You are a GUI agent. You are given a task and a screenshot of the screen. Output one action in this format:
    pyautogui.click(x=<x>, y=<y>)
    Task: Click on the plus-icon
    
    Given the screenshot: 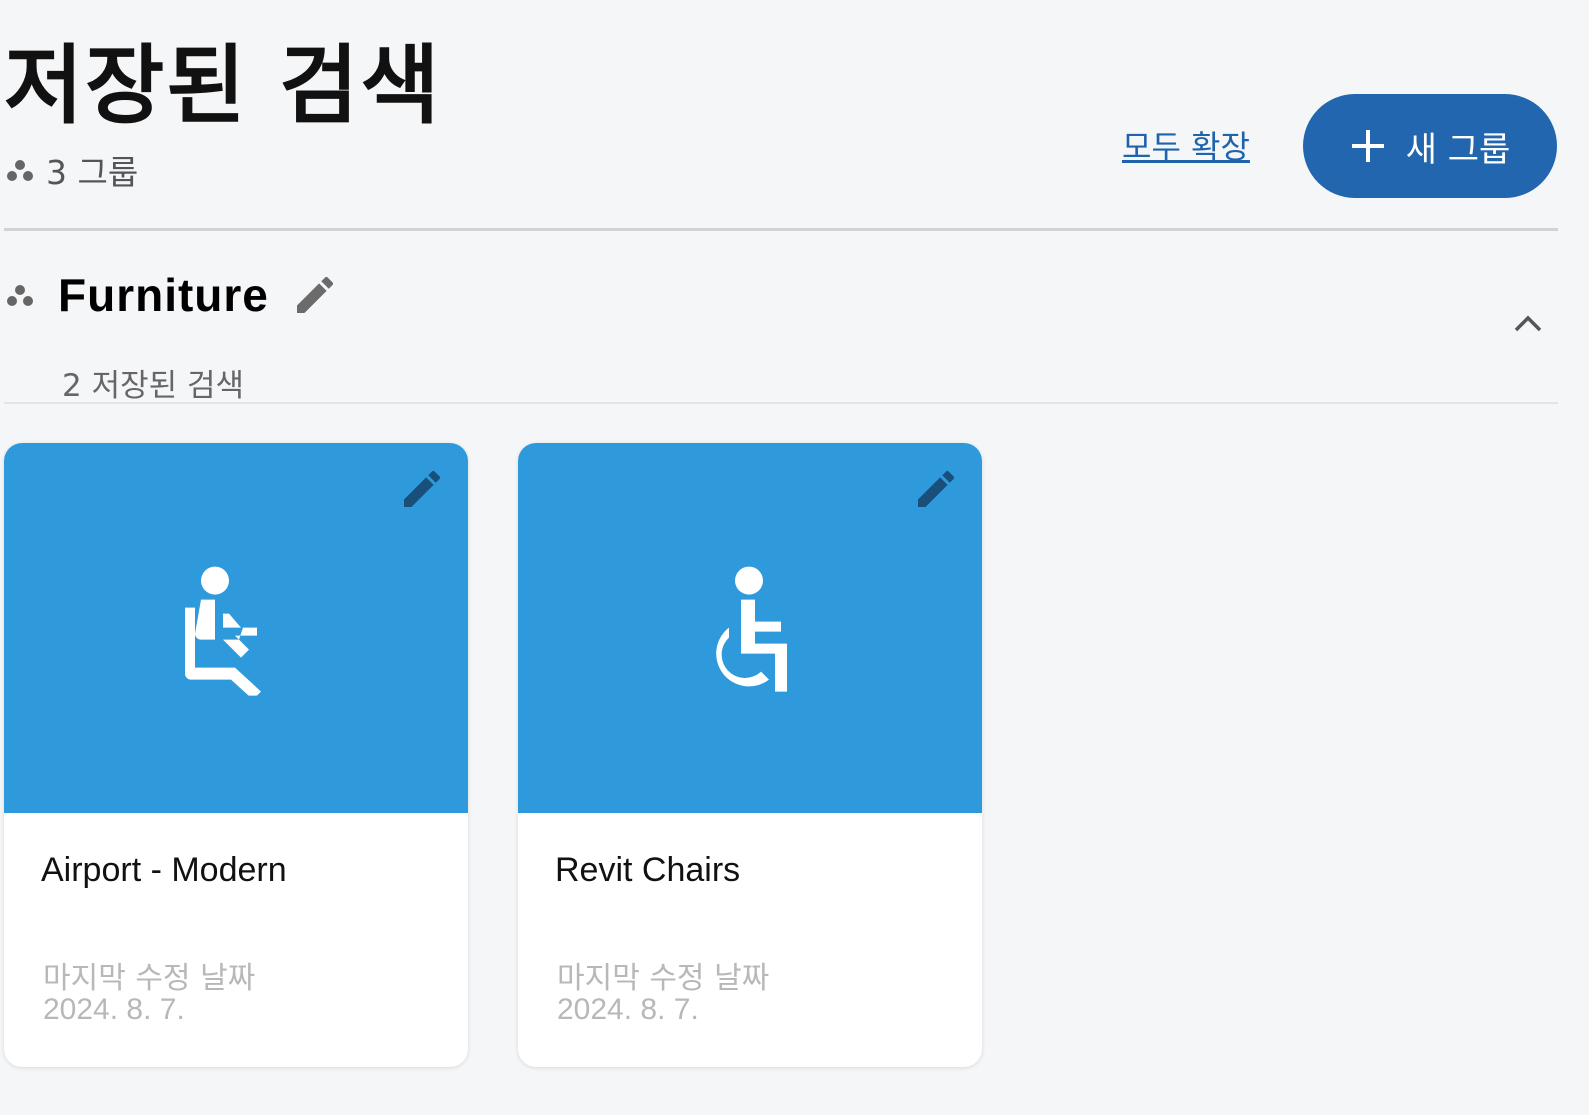 What is the action you would take?
    pyautogui.click(x=1367, y=146)
    